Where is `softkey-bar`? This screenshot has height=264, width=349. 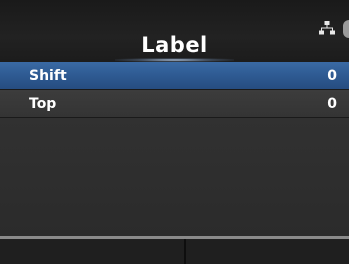 softkey-bar is located at coordinates (174, 250).